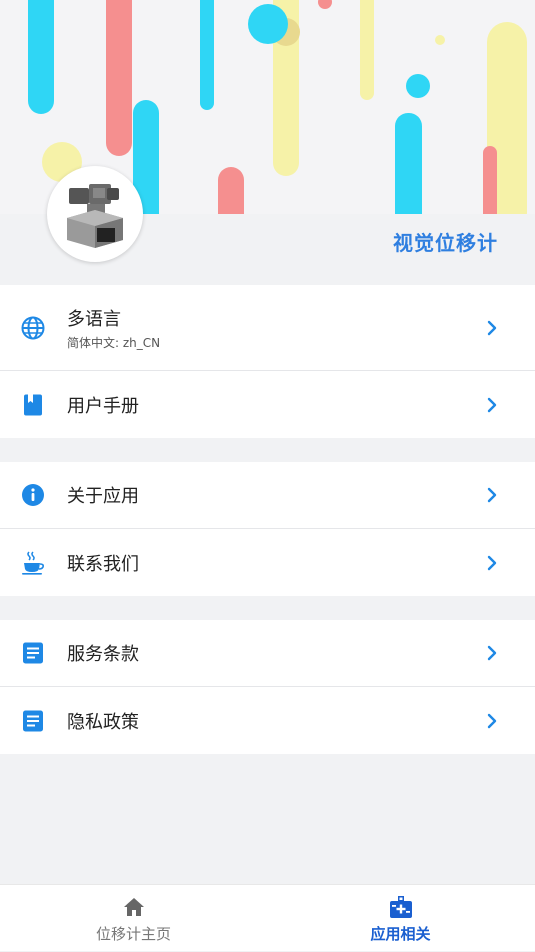 Image resolution: width=535 pixels, height=952 pixels. Describe the element at coordinates (114, 343) in the screenshot. I see `menu-item-sublabel: 简体中文: zh_CN` at that location.